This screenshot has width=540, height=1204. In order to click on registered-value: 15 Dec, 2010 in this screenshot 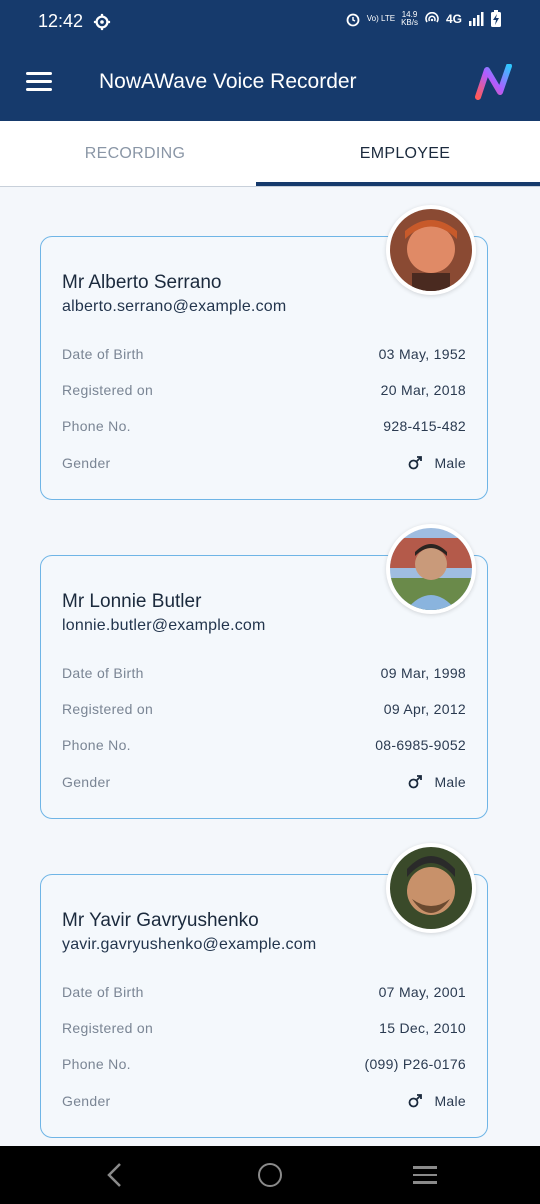, I will do `click(422, 1028)`.